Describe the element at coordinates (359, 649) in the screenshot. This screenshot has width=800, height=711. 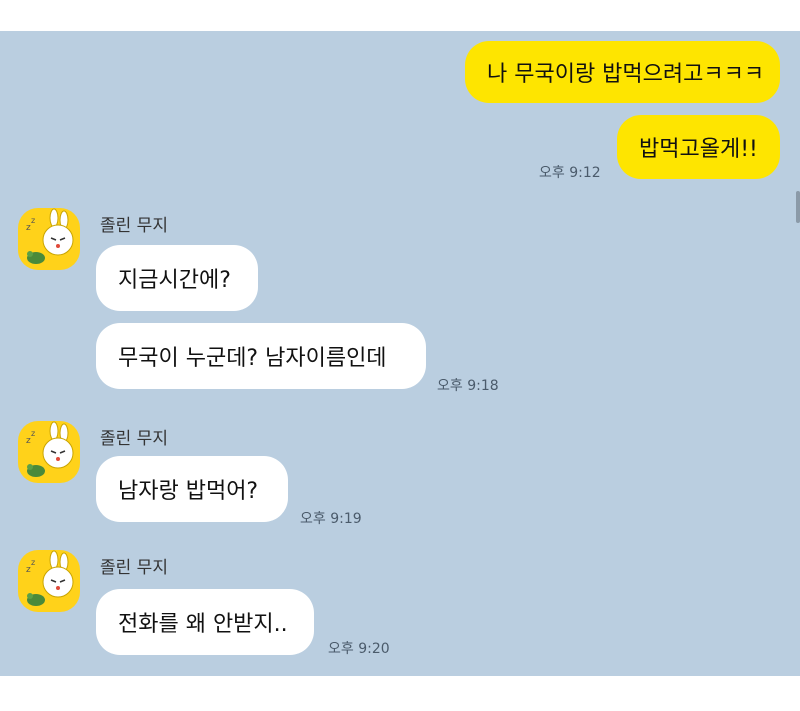
I see `message-time: 오후 9:20` at that location.